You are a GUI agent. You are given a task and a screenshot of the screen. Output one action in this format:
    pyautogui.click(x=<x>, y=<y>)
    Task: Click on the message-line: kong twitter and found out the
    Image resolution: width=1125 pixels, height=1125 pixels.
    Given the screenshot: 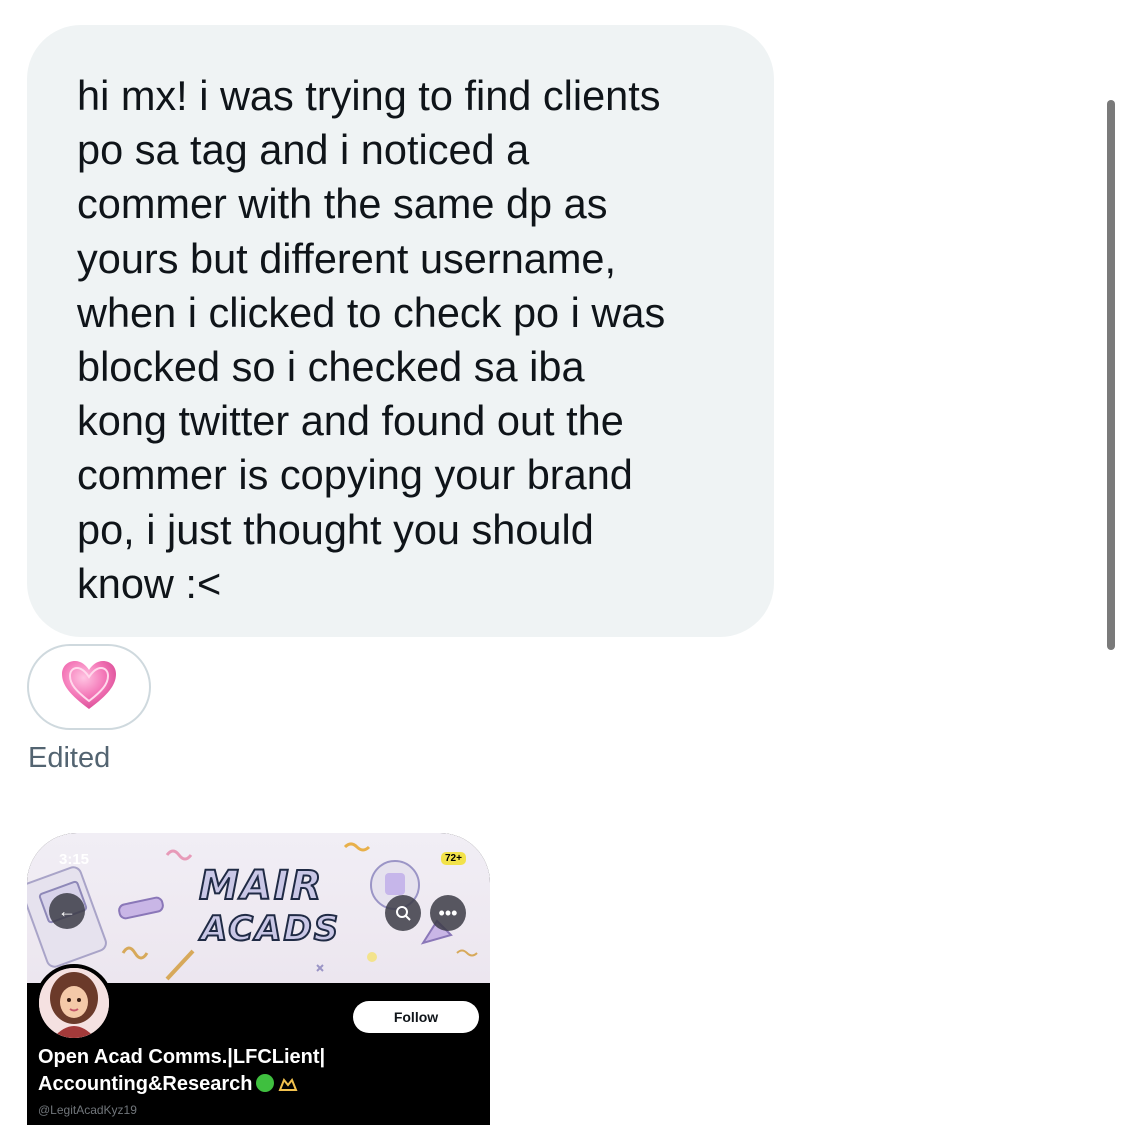 What is the action you would take?
    pyautogui.click(x=350, y=421)
    